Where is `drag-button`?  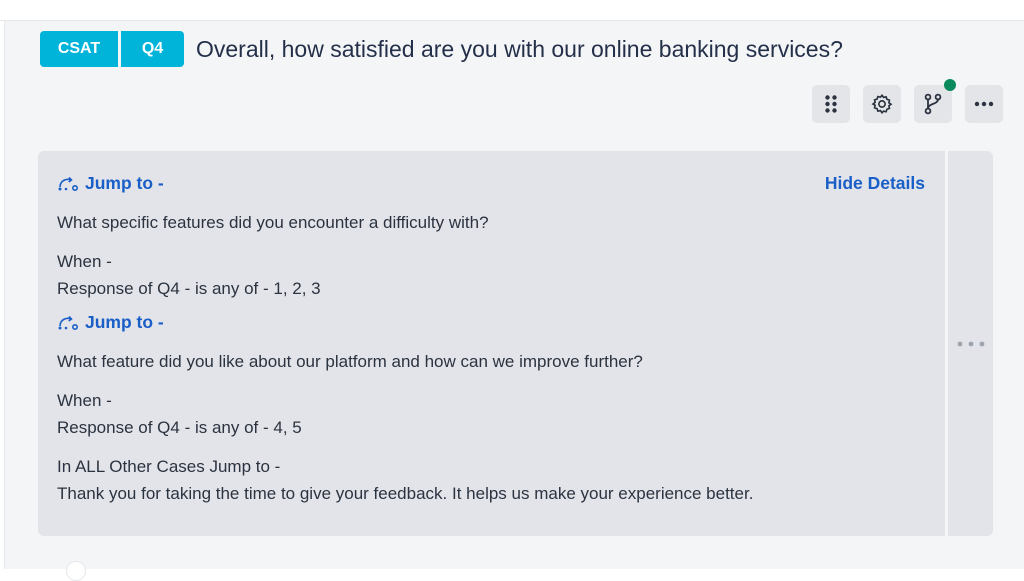
drag-button is located at coordinates (831, 104).